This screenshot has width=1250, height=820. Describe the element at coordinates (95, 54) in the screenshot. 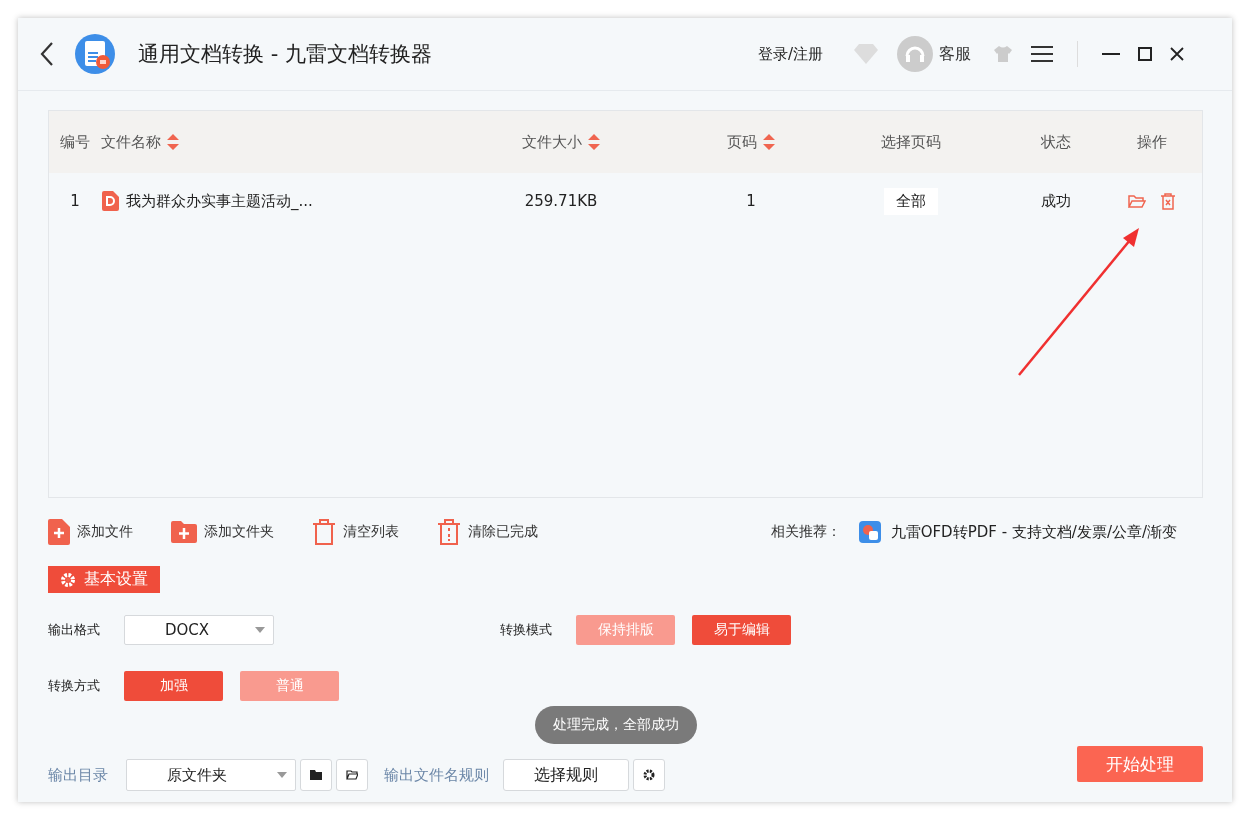

I see `app-logo-icon` at that location.